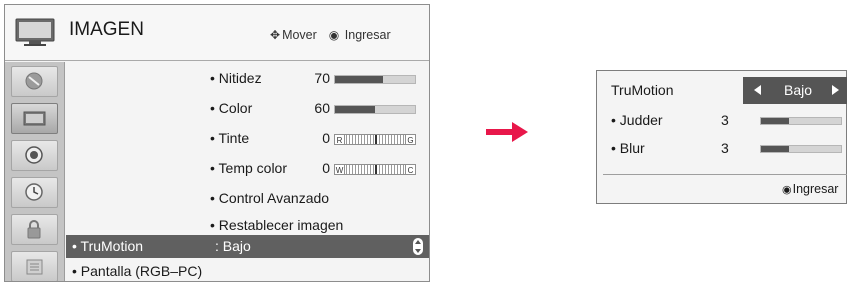 Image resolution: width=847 pixels, height=284 pixels. I want to click on judder-label: • Judder, so click(637, 120).